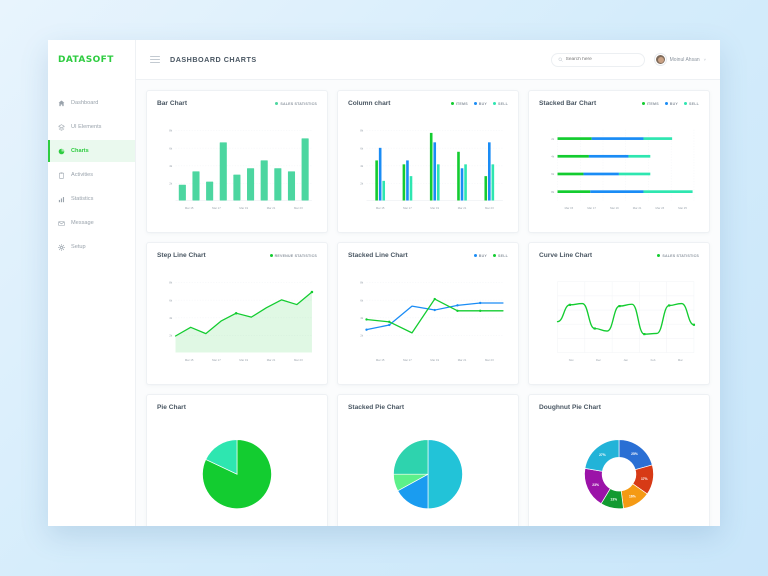  Describe the element at coordinates (428, 320) in the screenshot. I see `chart-plot-stacked-line-chart: 2k 4k 6k 8k Mar 15 Mar 17 Mar 19 Mar 21 Mar 23` at that location.